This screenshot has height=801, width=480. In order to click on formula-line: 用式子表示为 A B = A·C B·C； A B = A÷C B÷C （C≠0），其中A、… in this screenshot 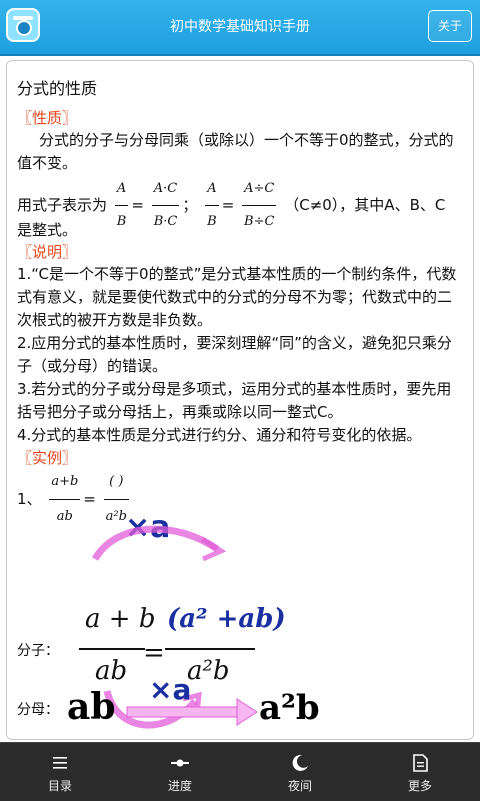, I will do `click(242, 205)`.